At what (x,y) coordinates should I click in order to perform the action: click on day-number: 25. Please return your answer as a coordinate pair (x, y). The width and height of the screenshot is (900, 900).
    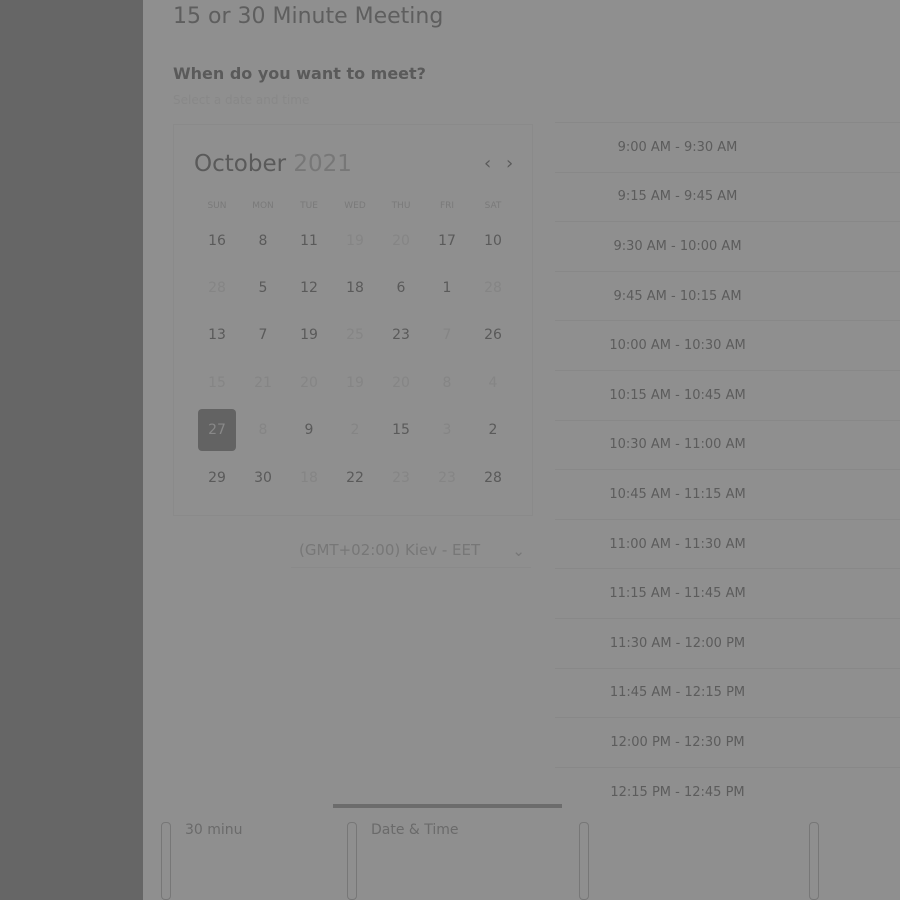
    Looking at the image, I should click on (355, 335).